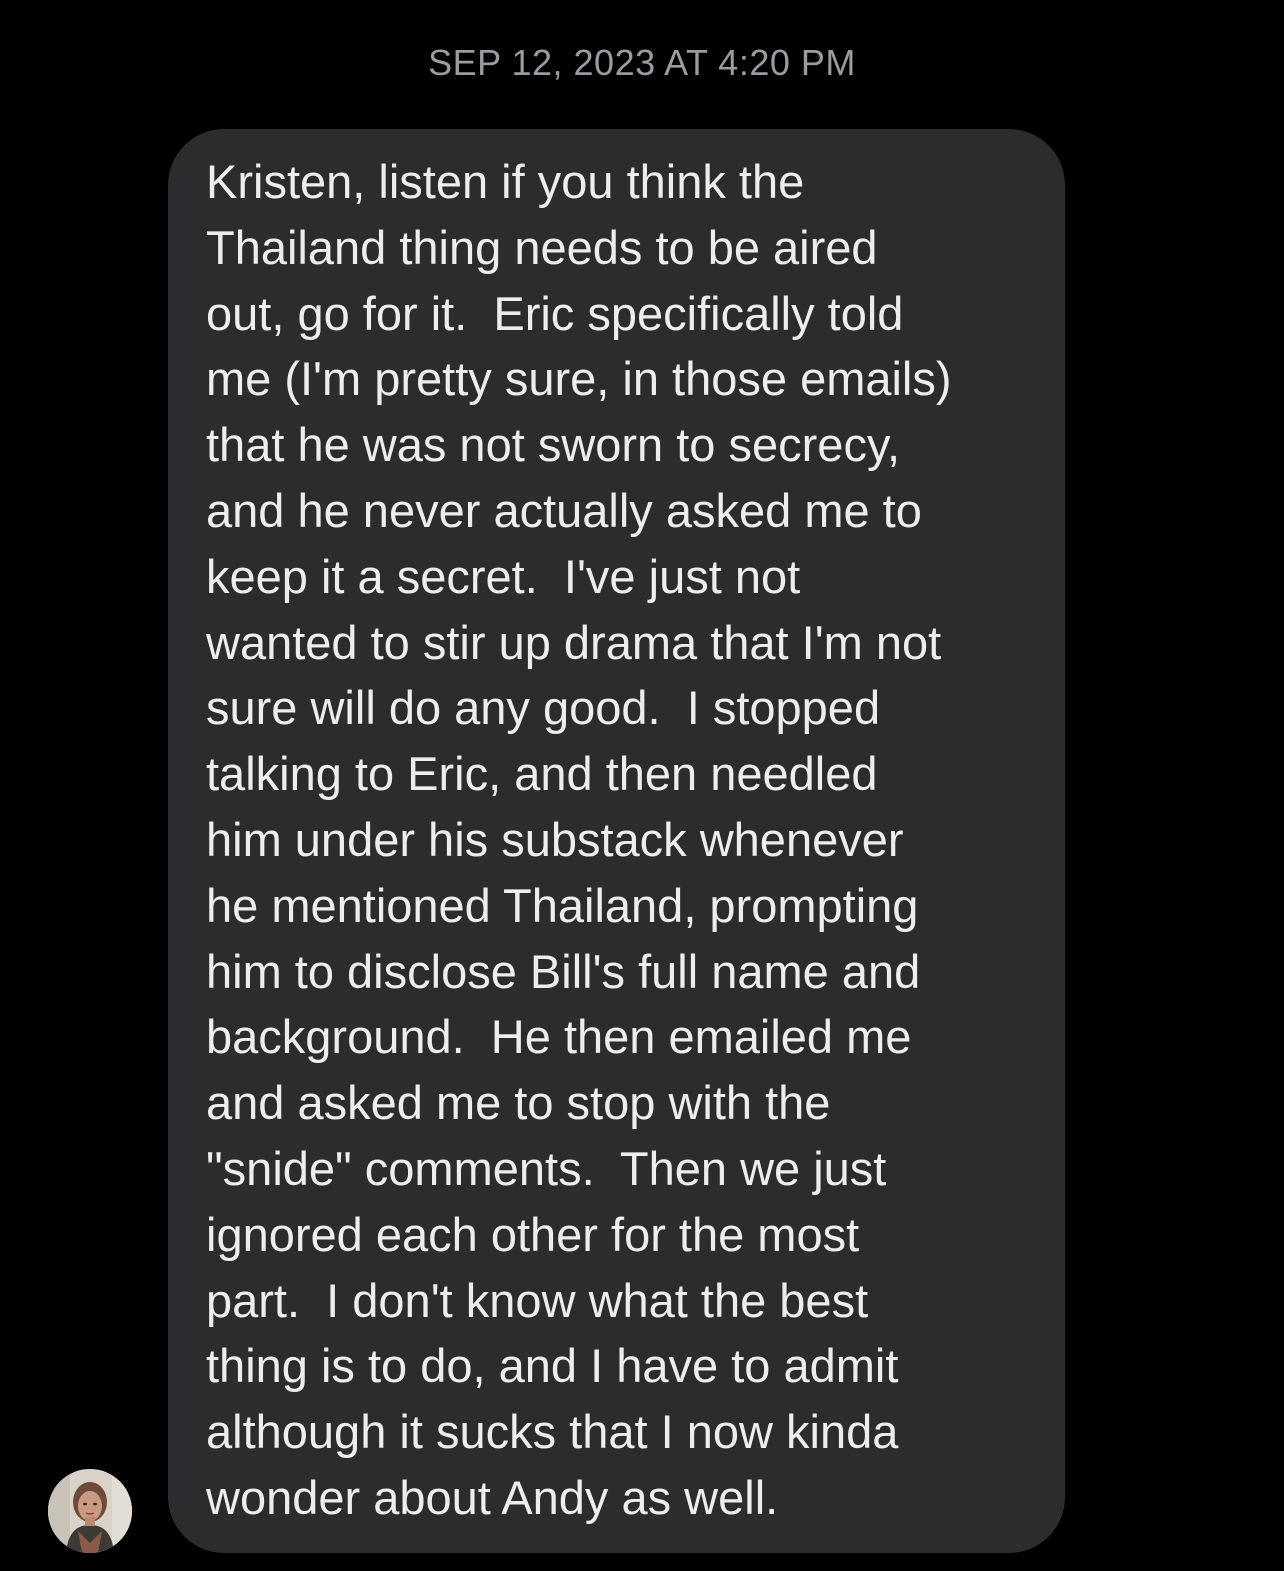 This screenshot has width=1284, height=1571. Describe the element at coordinates (552, 1366) in the screenshot. I see `message-line: thing is to do, and I have to admit` at that location.